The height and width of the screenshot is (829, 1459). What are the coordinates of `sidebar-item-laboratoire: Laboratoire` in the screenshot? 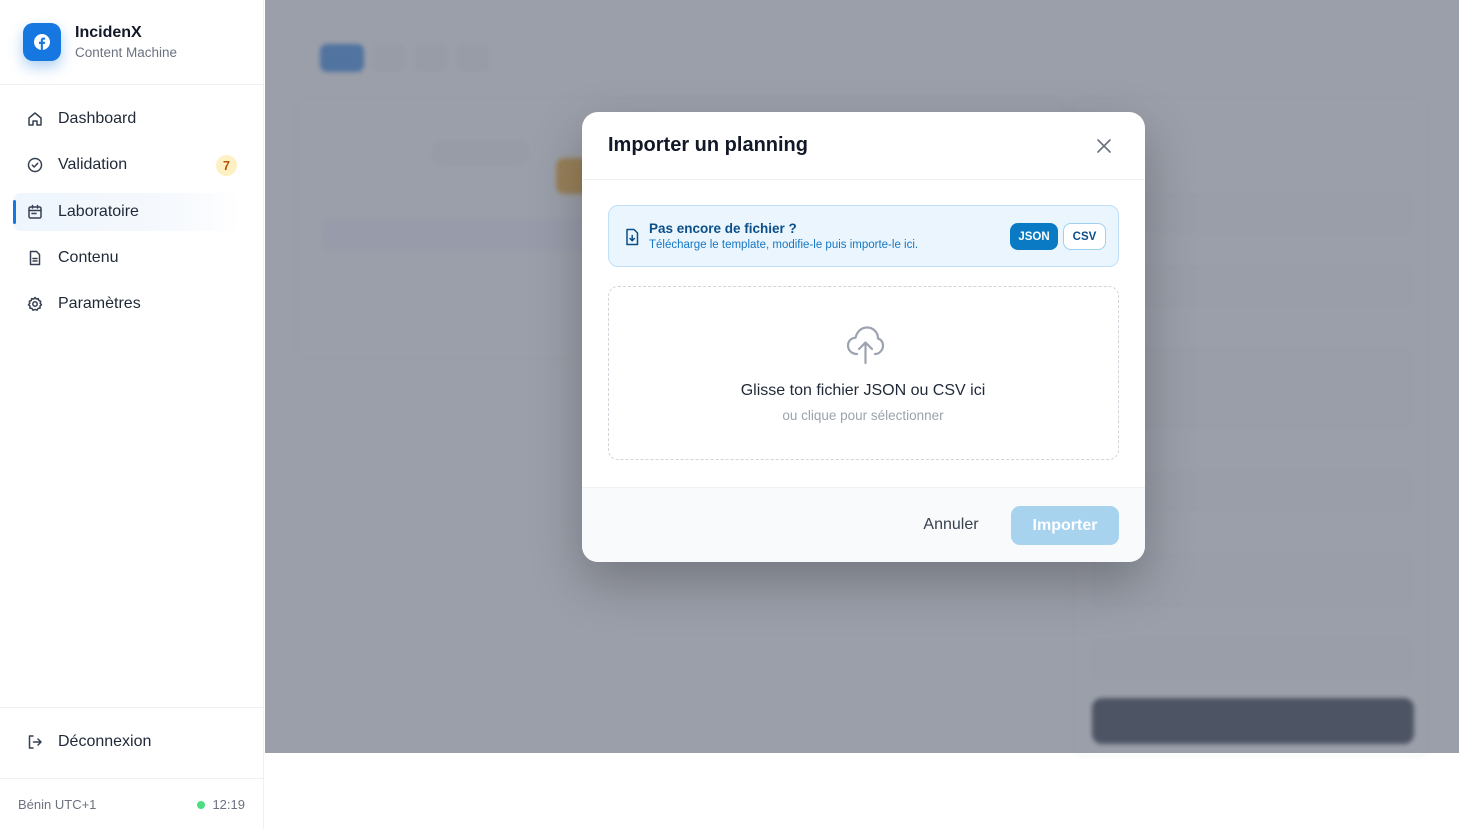 It's located at (127, 212).